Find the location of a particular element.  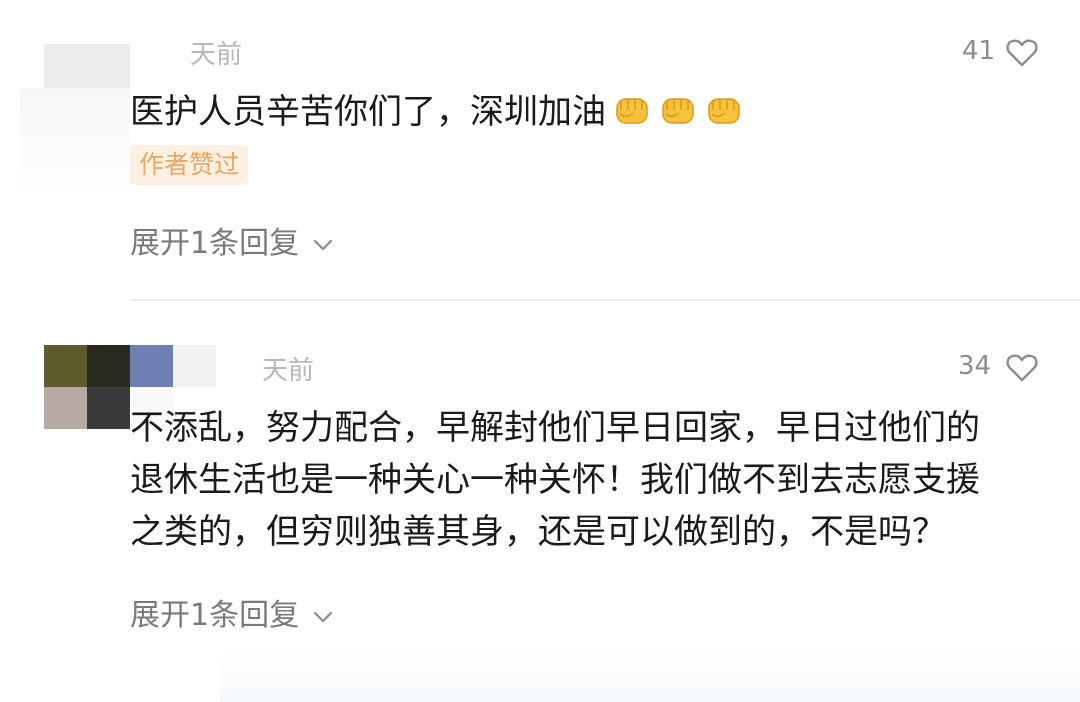

divider is located at coordinates (605, 300).